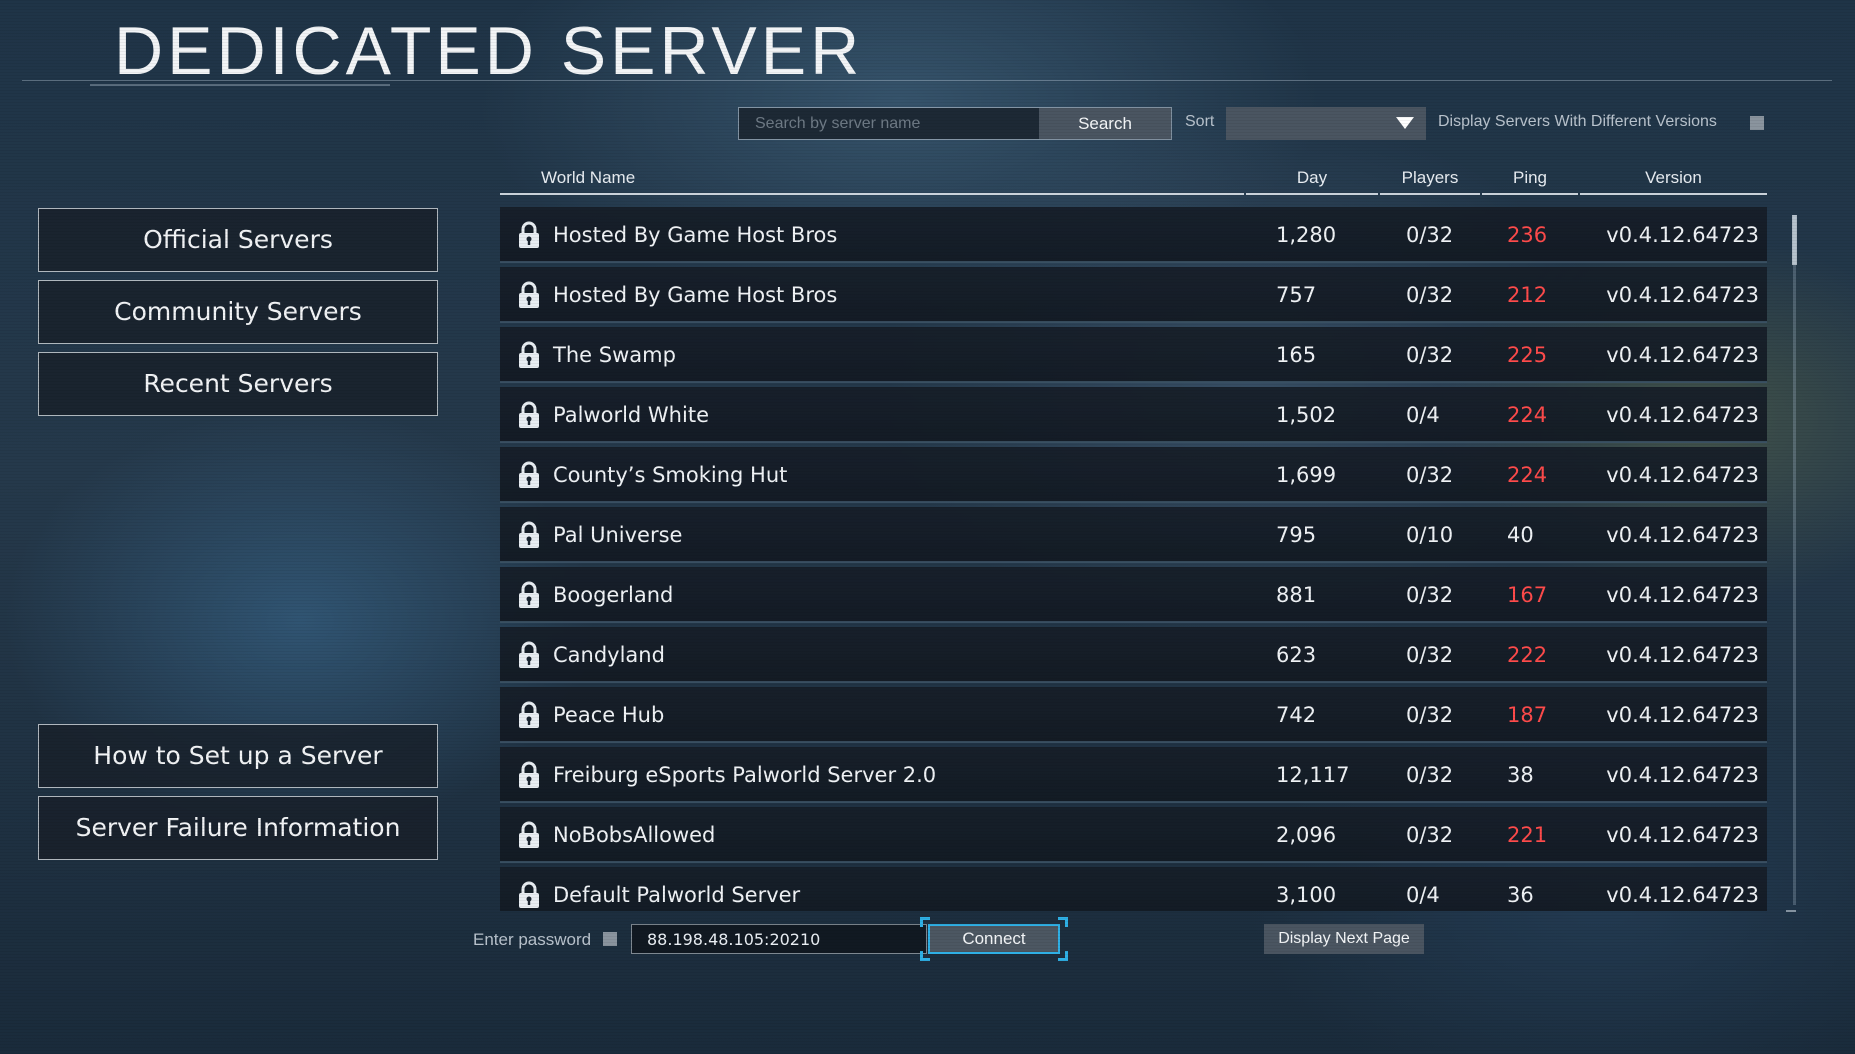  Describe the element at coordinates (1794, 560) in the screenshot. I see `scrollbar-track` at that location.